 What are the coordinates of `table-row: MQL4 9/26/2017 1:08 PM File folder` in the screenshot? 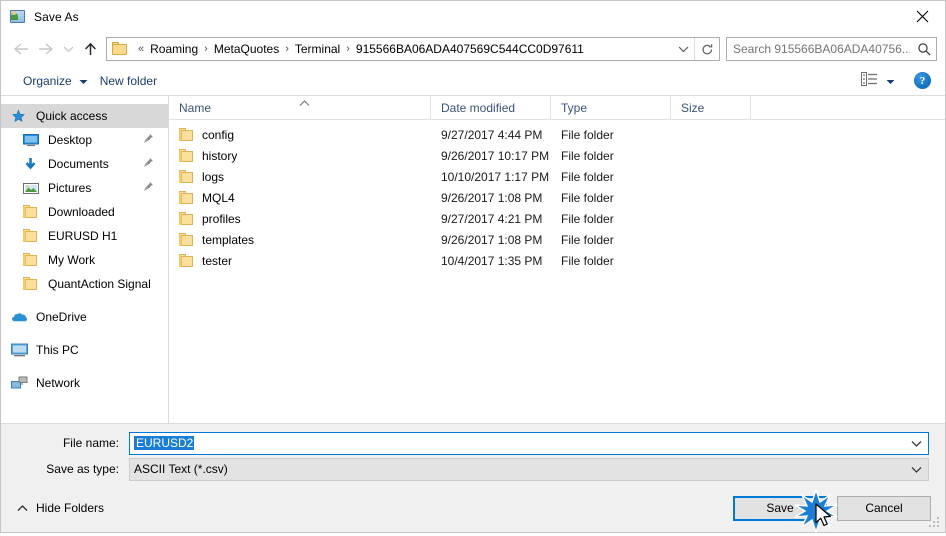 It's located at (557, 197).